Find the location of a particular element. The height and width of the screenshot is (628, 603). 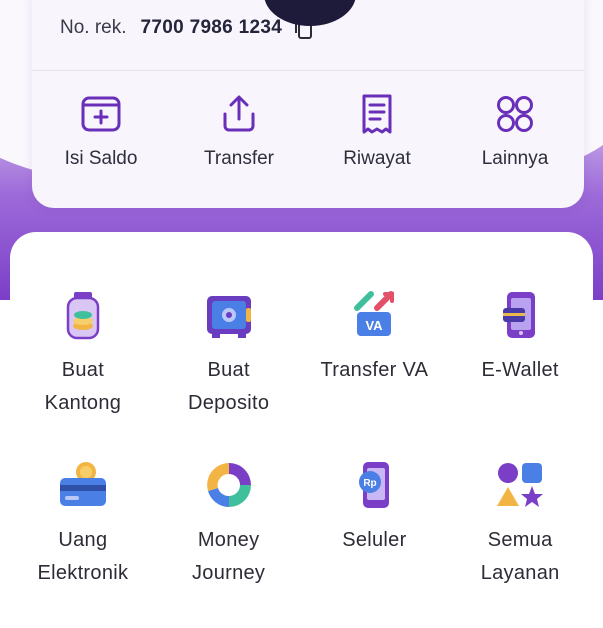

service-uang-elektronik: Uang Elektronik is located at coordinates (83, 543).